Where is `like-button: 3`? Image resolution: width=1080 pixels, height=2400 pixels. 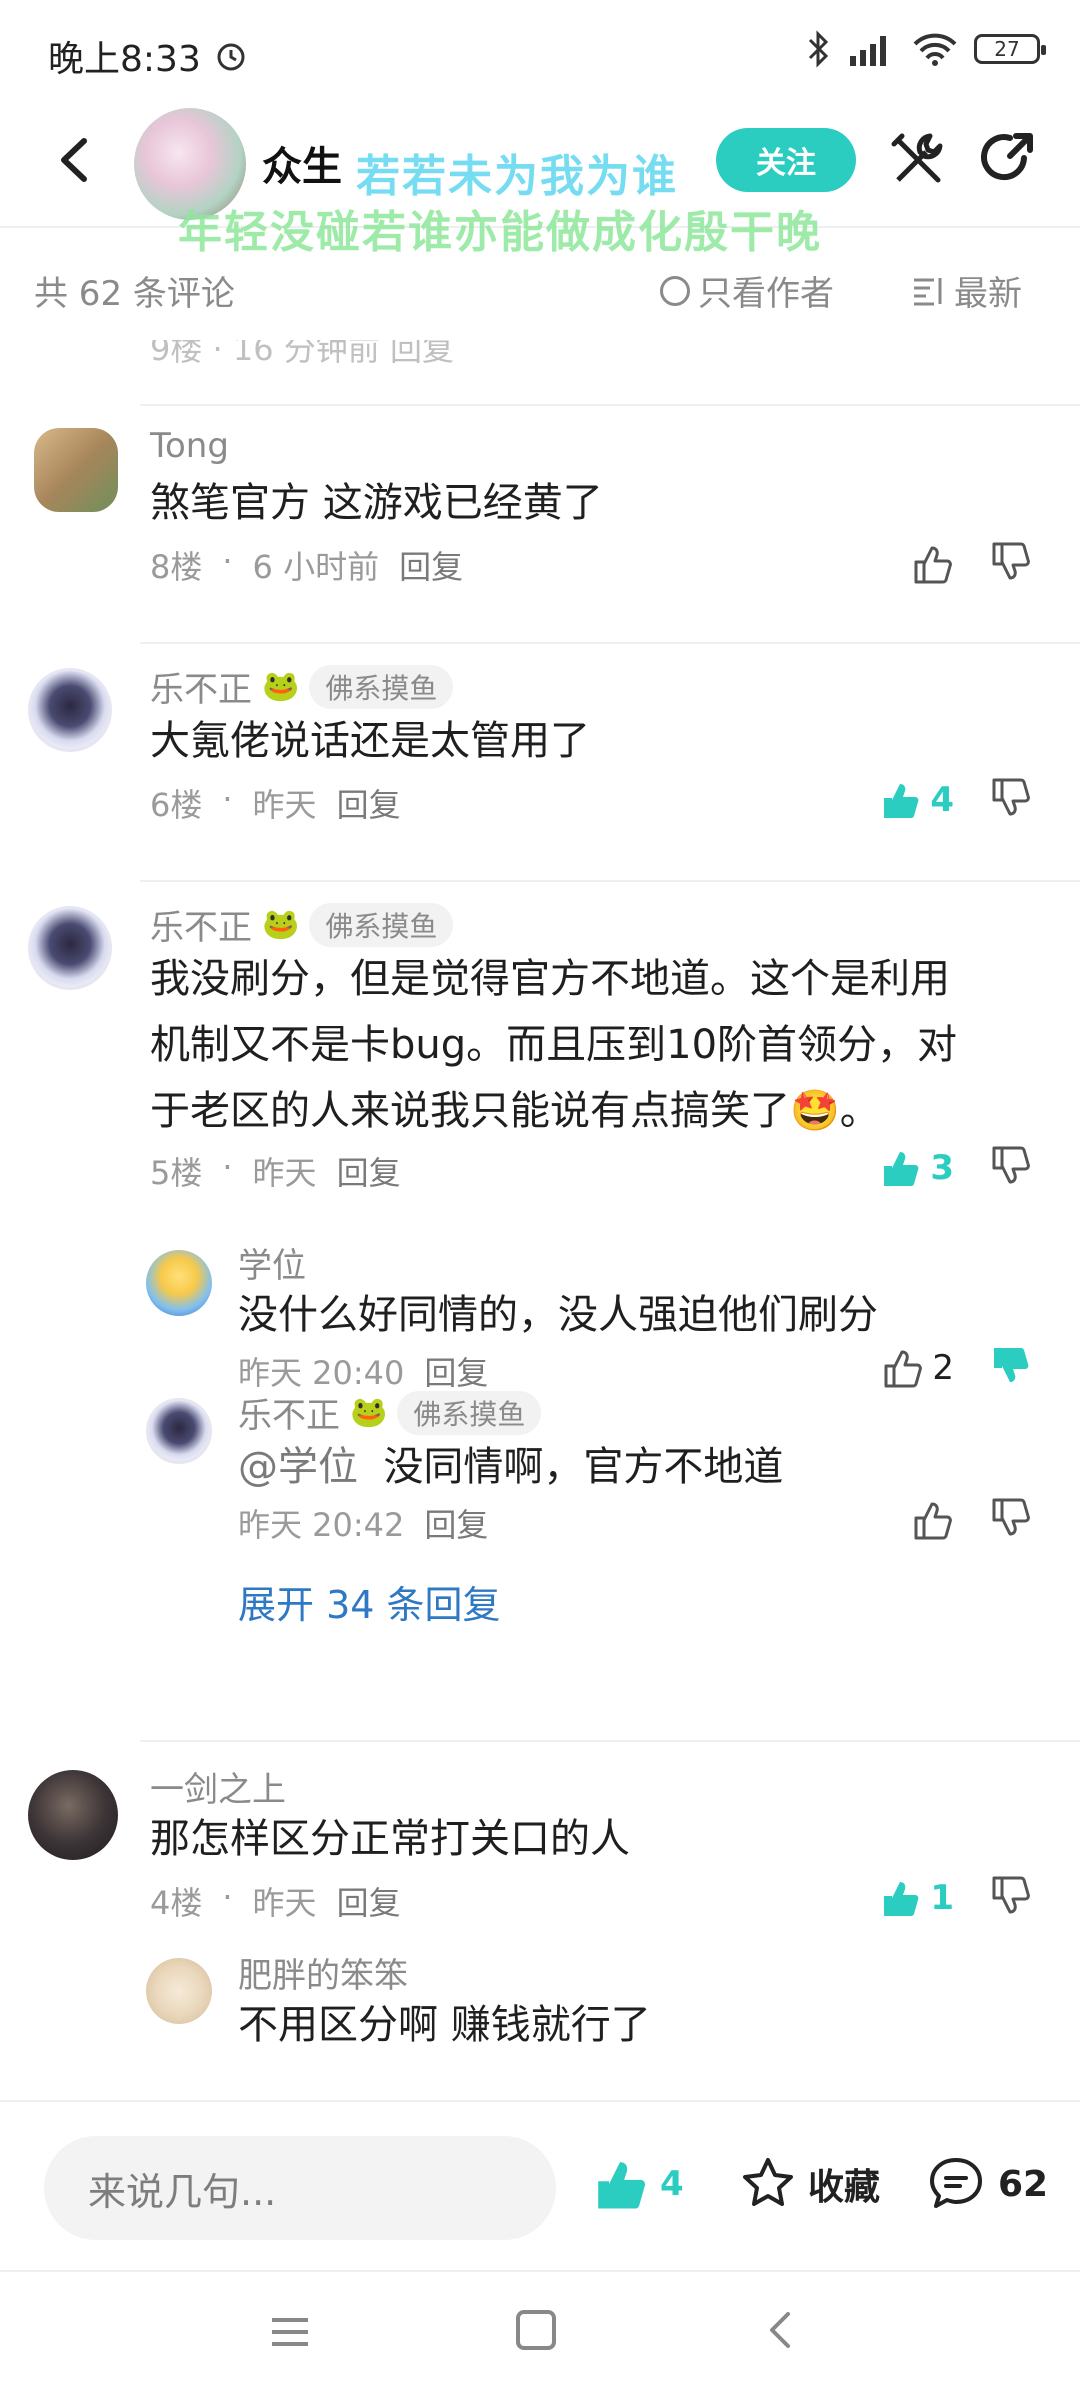
like-button: 3 is located at coordinates (916, 1168).